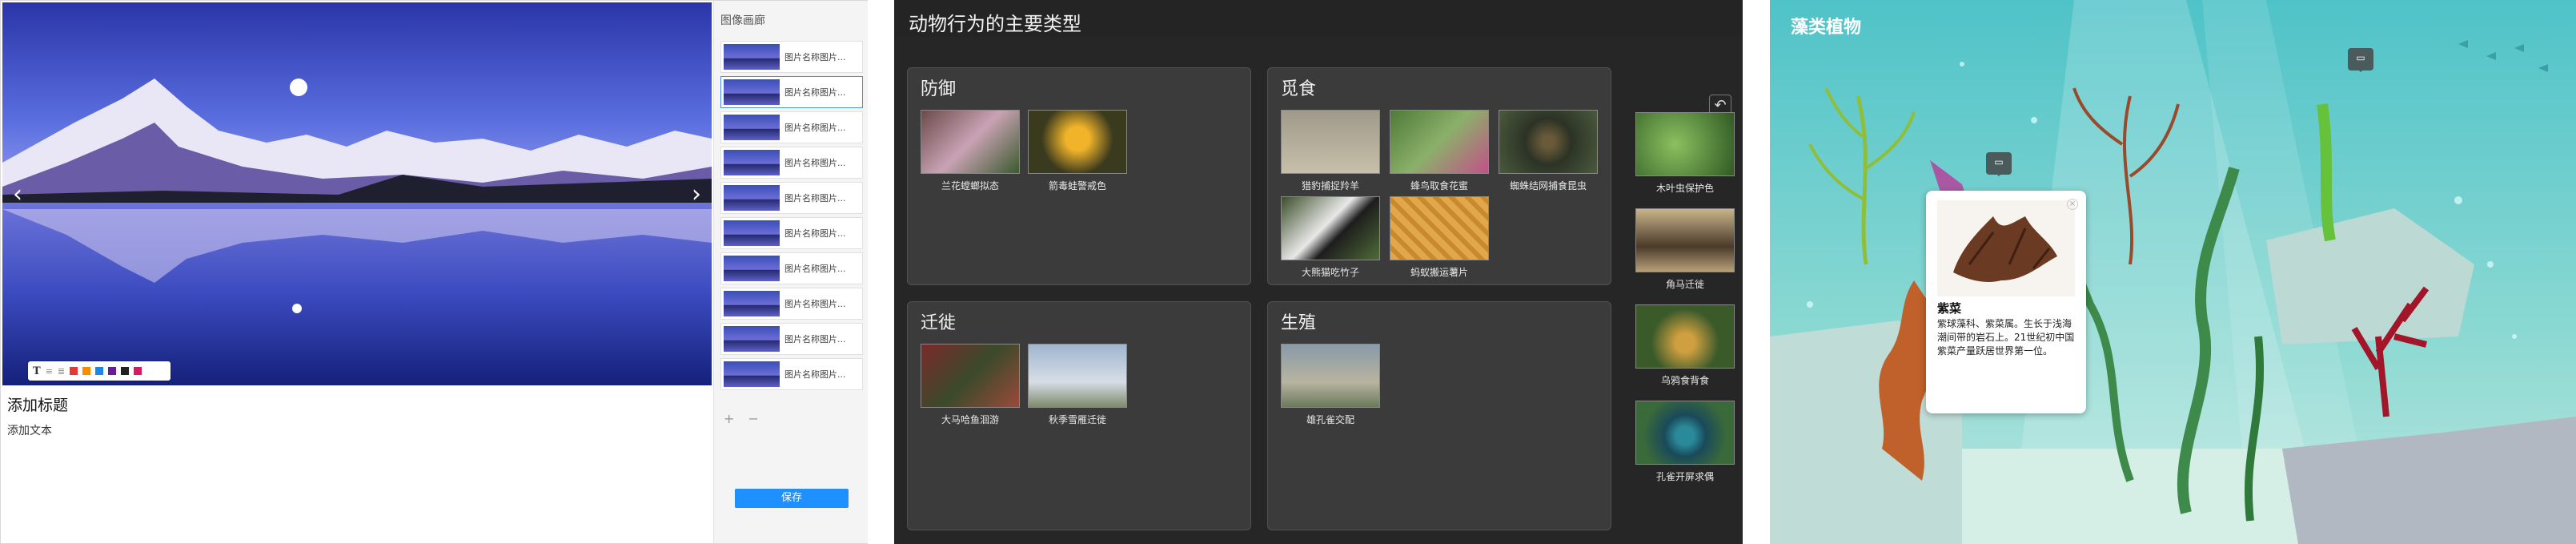 The height and width of the screenshot is (544, 2576). I want to click on card-label: 蜘蛛结网捕食昆虫, so click(1548, 185).